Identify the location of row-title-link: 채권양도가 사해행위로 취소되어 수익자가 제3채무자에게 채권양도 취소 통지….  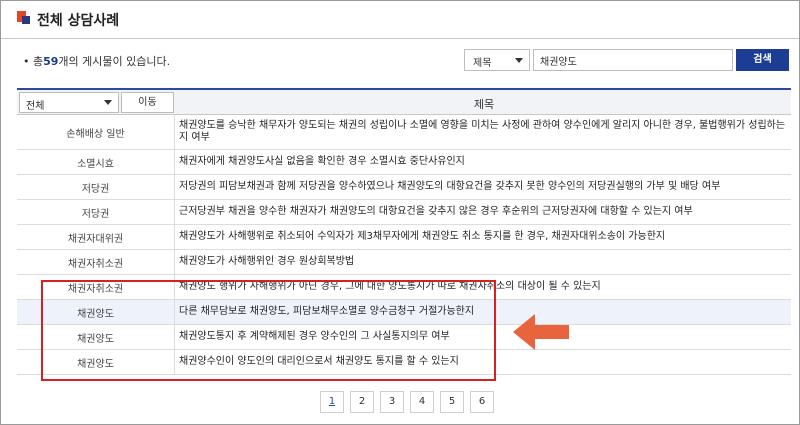
(484, 237).